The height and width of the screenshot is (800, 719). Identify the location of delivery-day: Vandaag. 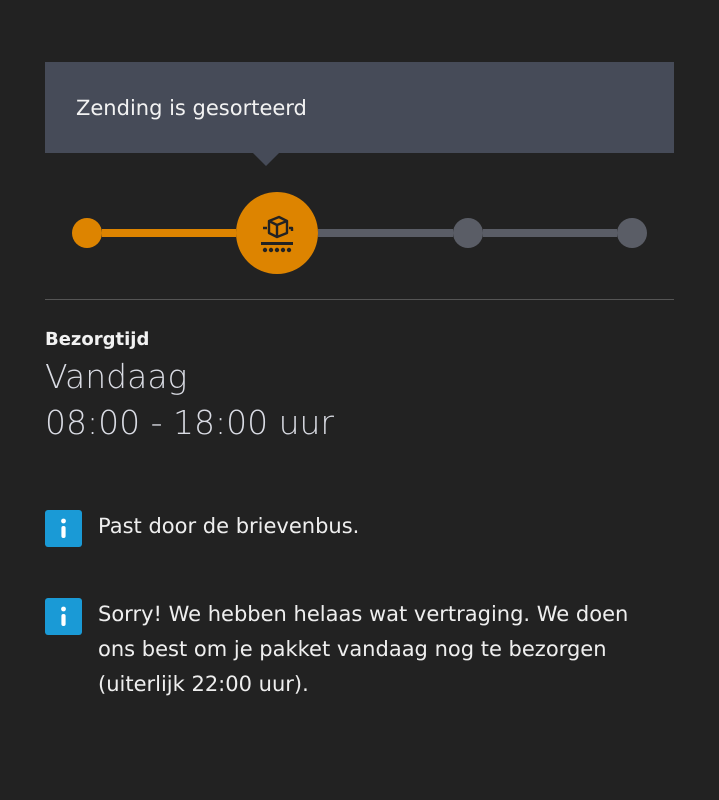
(359, 377).